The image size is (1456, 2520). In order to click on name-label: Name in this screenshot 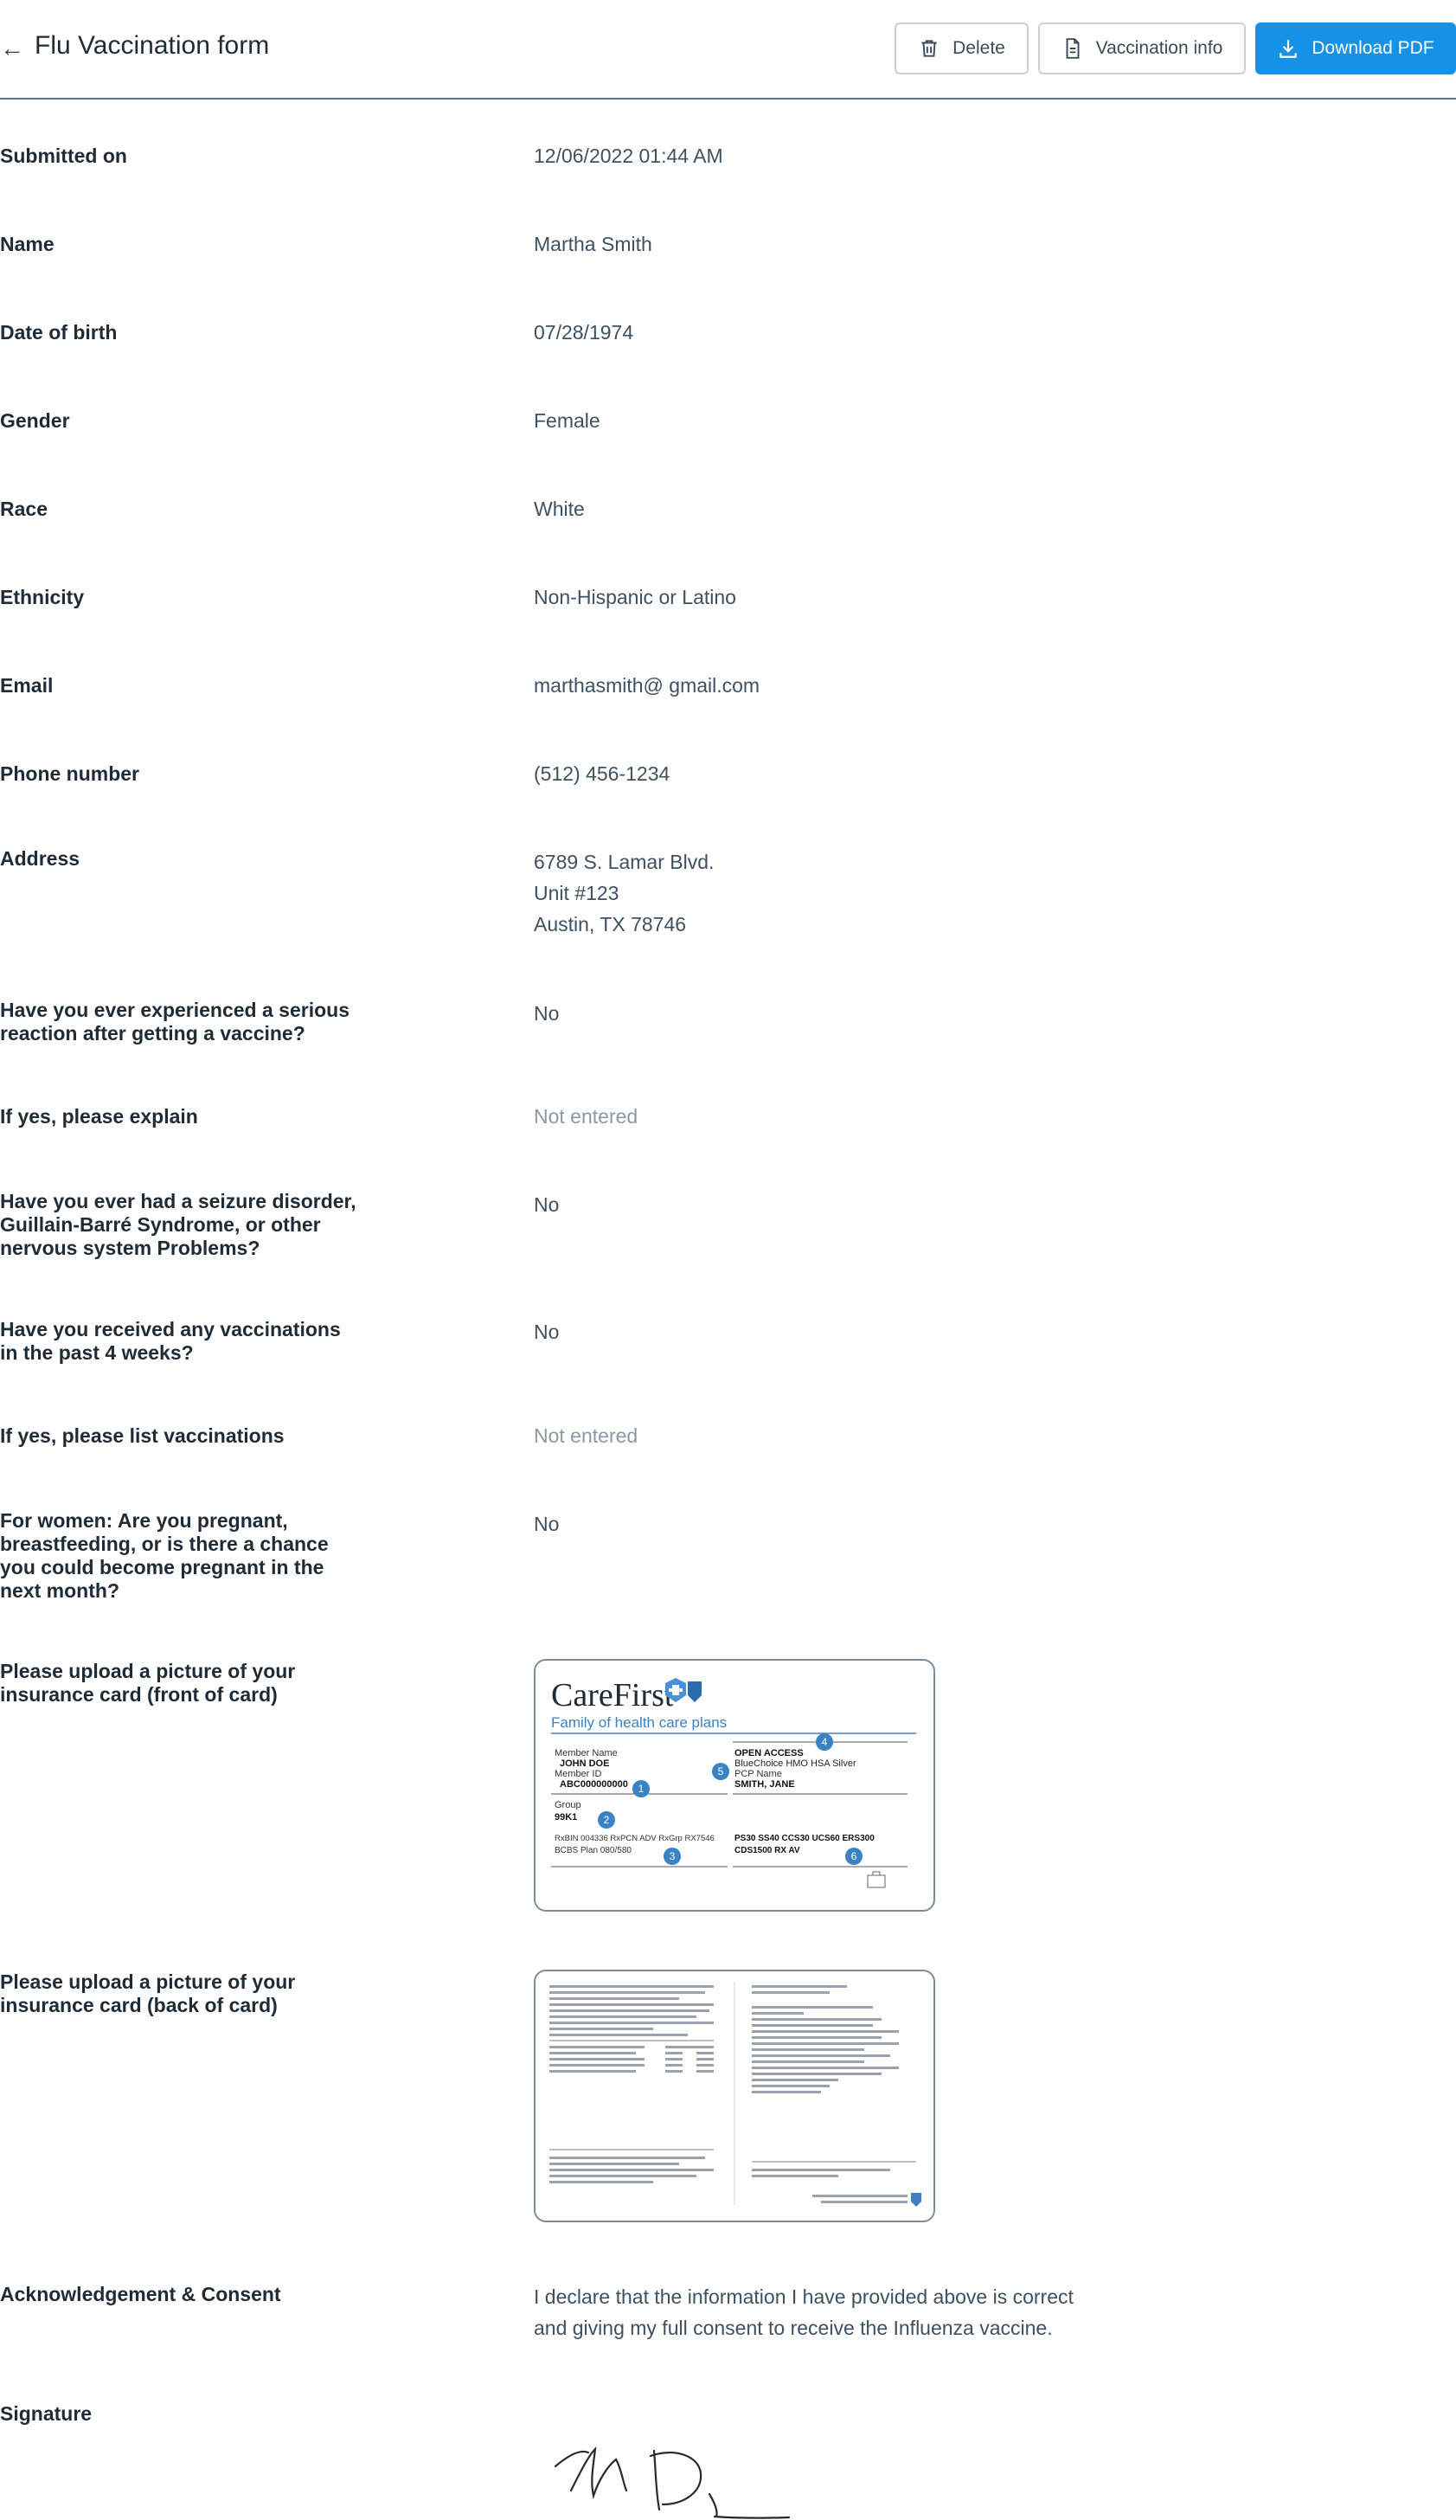, I will do `click(27, 244)`.